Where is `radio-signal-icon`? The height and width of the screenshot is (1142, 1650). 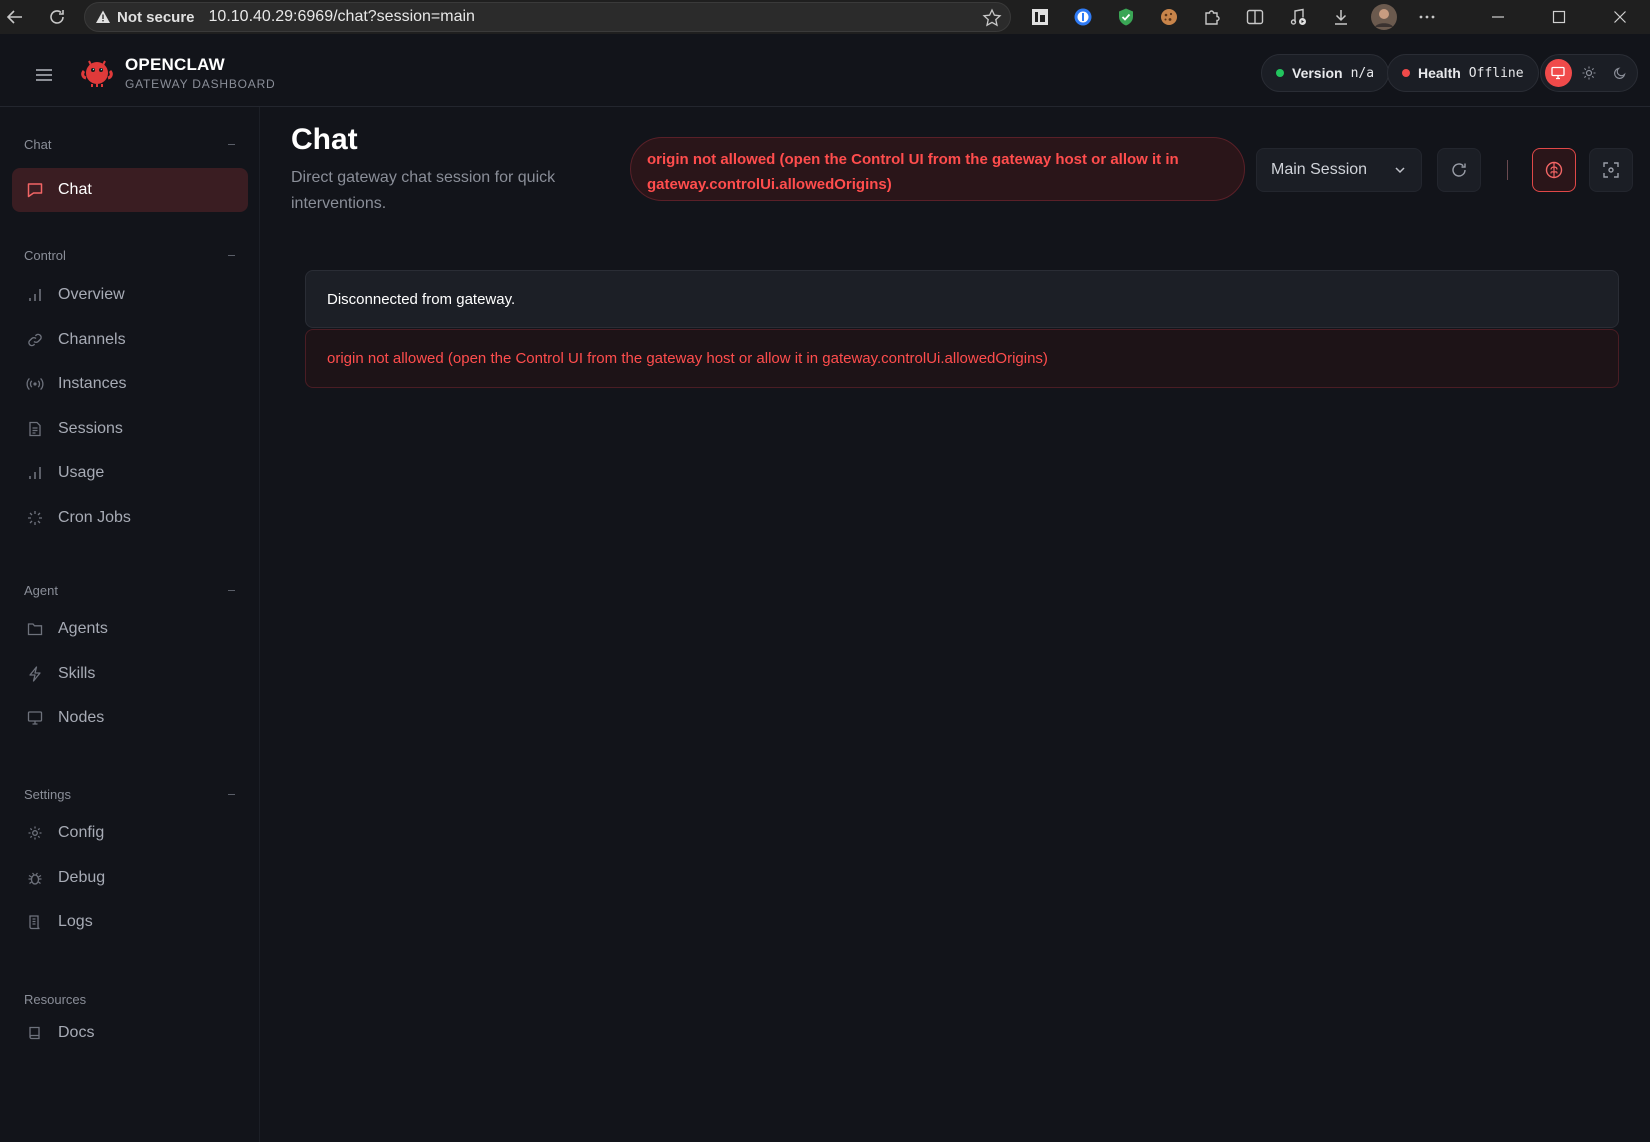
radio-signal-icon is located at coordinates (35, 384).